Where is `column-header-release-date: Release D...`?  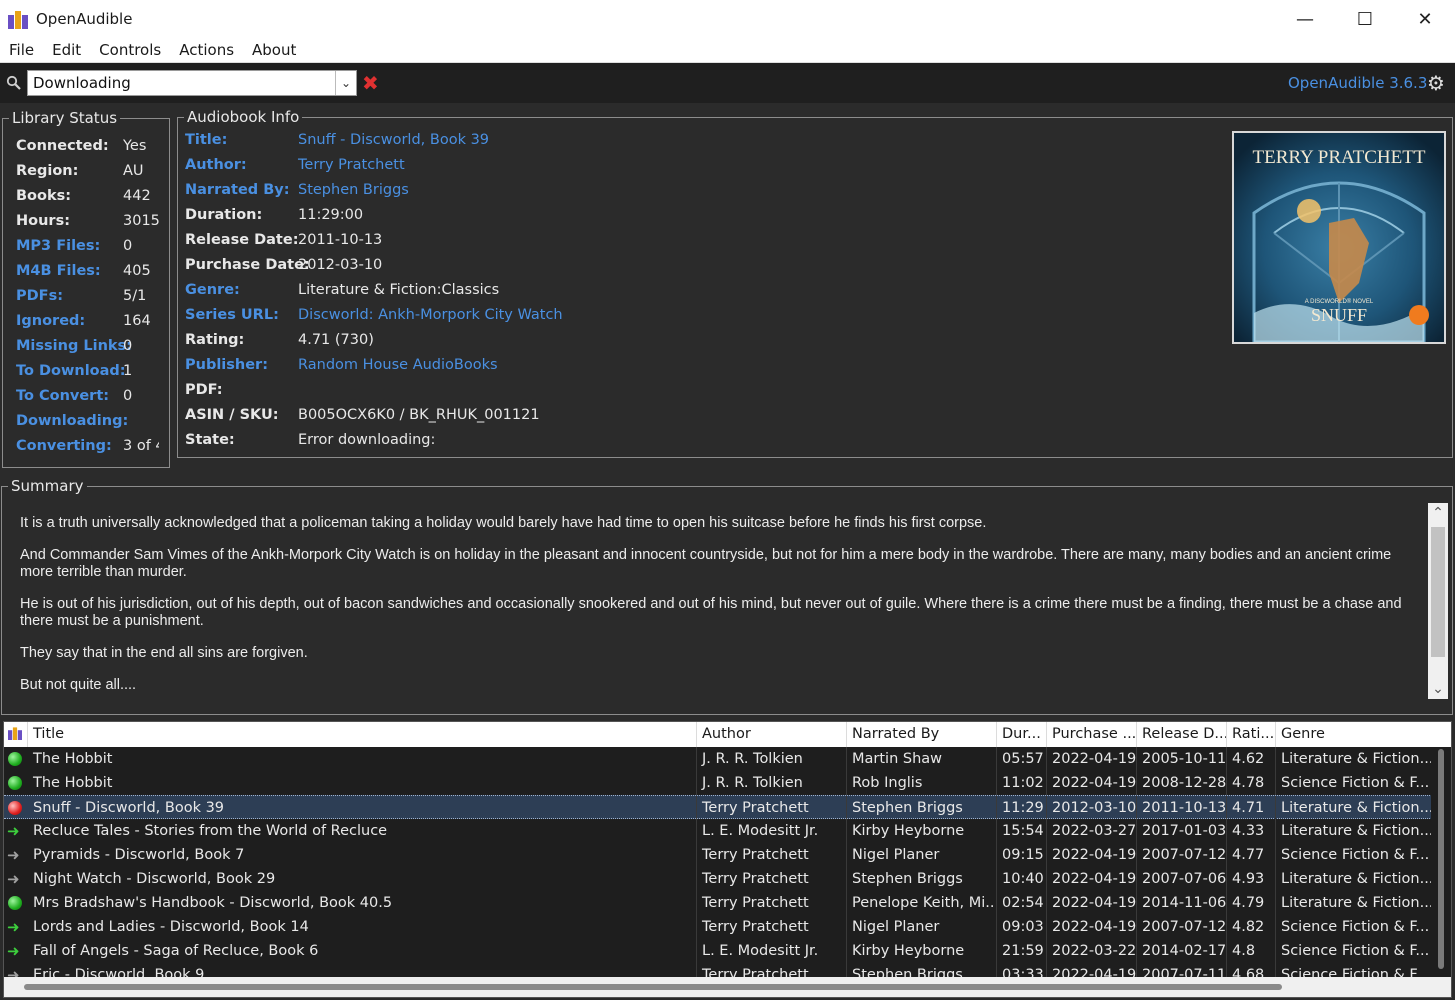 column-header-release-date: Release D... is located at coordinates (1182, 734).